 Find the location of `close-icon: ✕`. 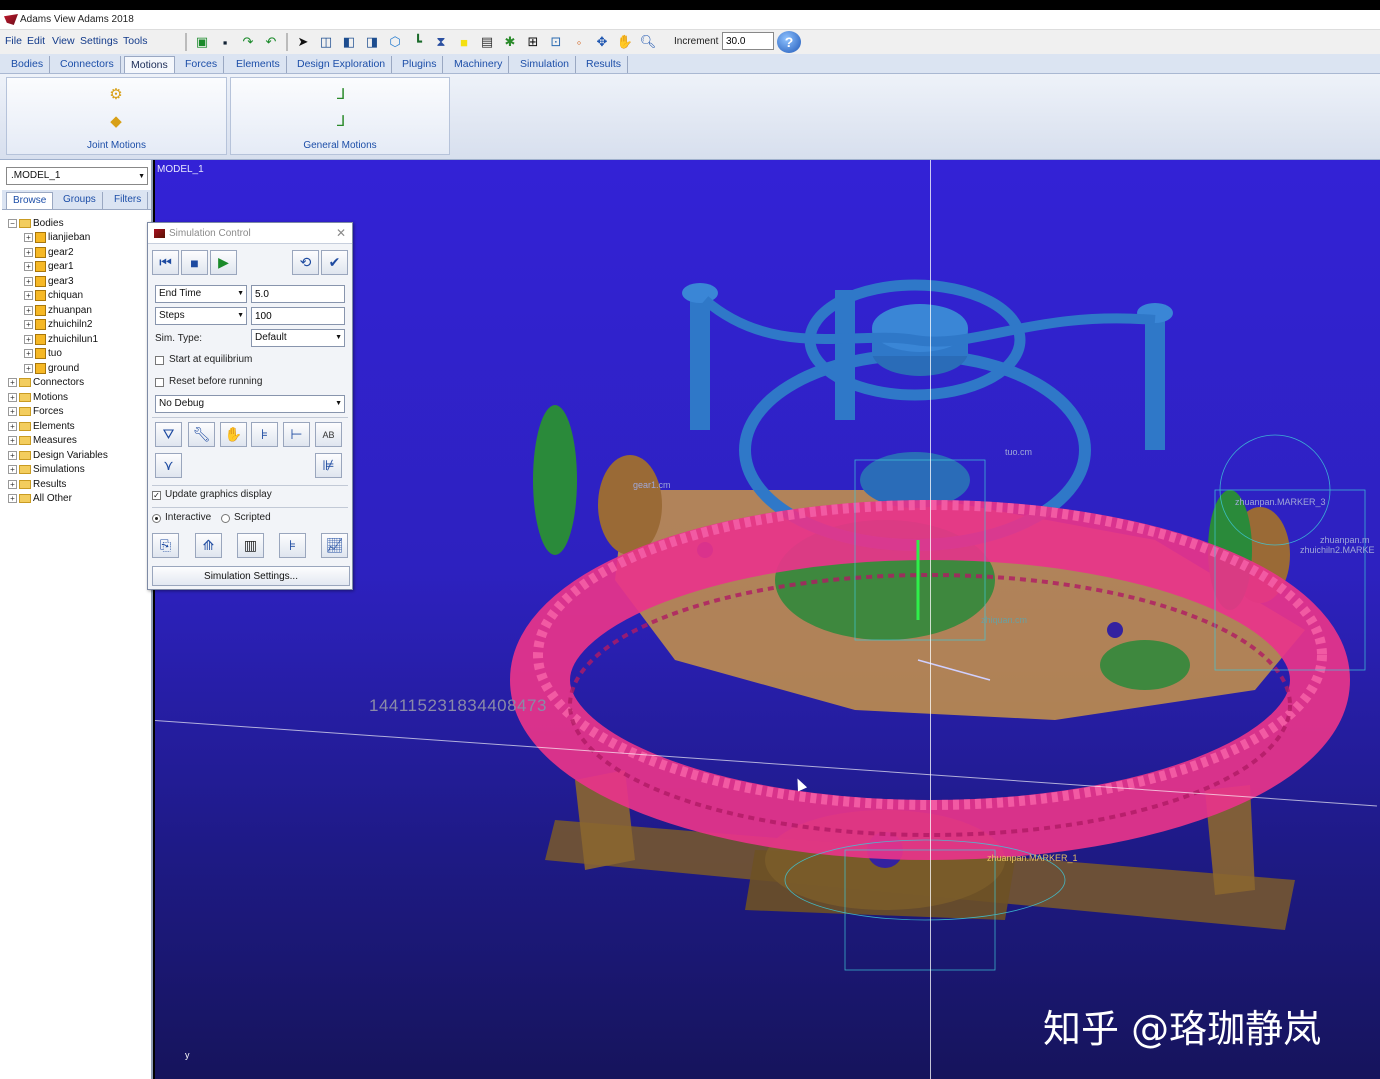

close-icon: ✕ is located at coordinates (341, 233).